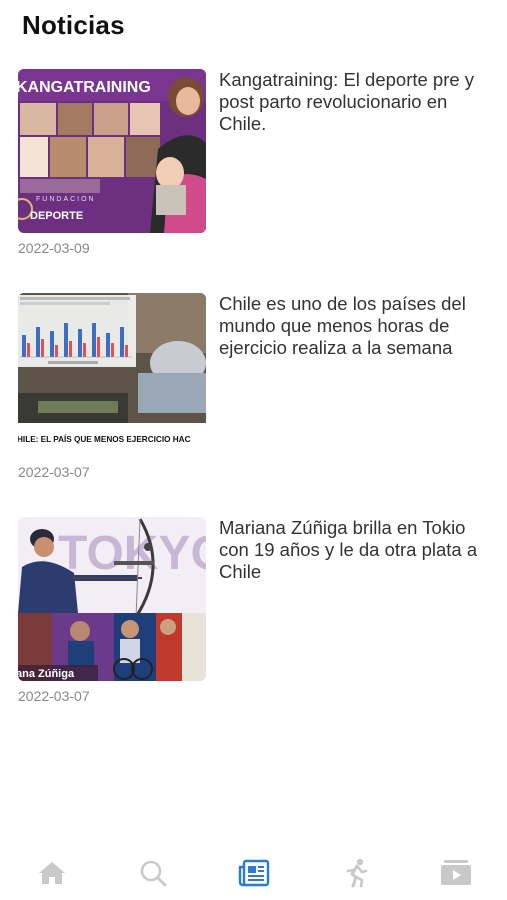 The width and height of the screenshot is (507, 900). I want to click on search-icon, so click(153, 873).